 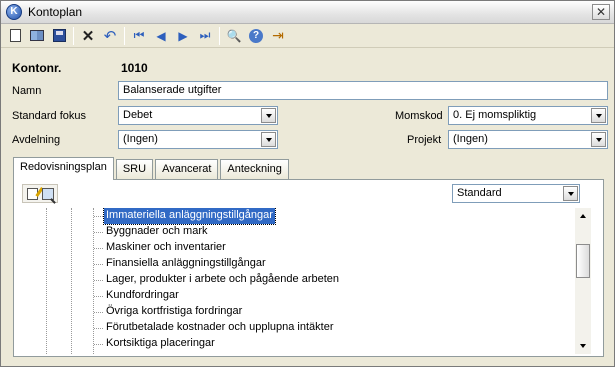 I want to click on avdelning-value: (Ingen), so click(x=140, y=139).